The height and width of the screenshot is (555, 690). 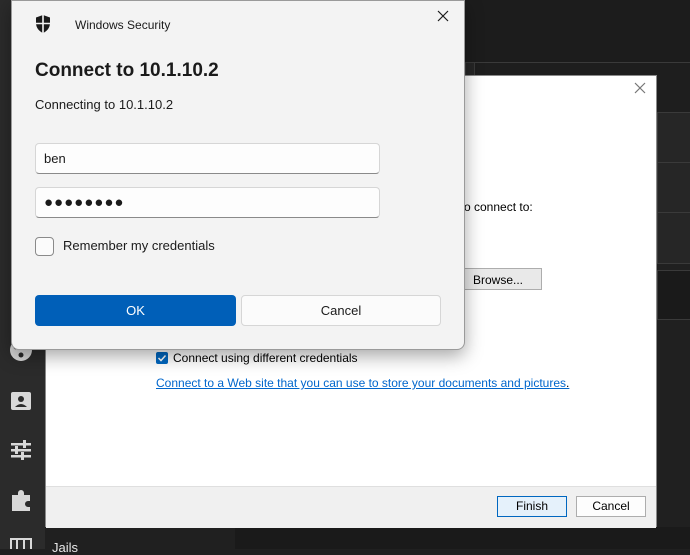 I want to click on wizard-footer: Finish Cancel, so click(x=351, y=507).